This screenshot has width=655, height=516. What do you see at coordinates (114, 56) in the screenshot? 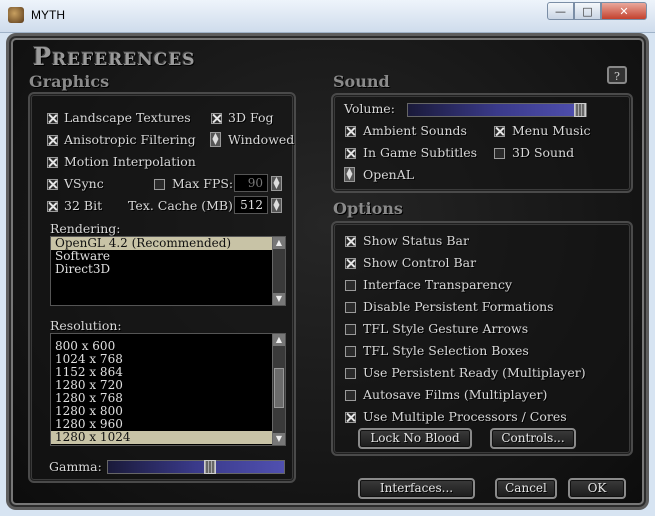
I see `dialog-title: Preferences` at bounding box center [114, 56].